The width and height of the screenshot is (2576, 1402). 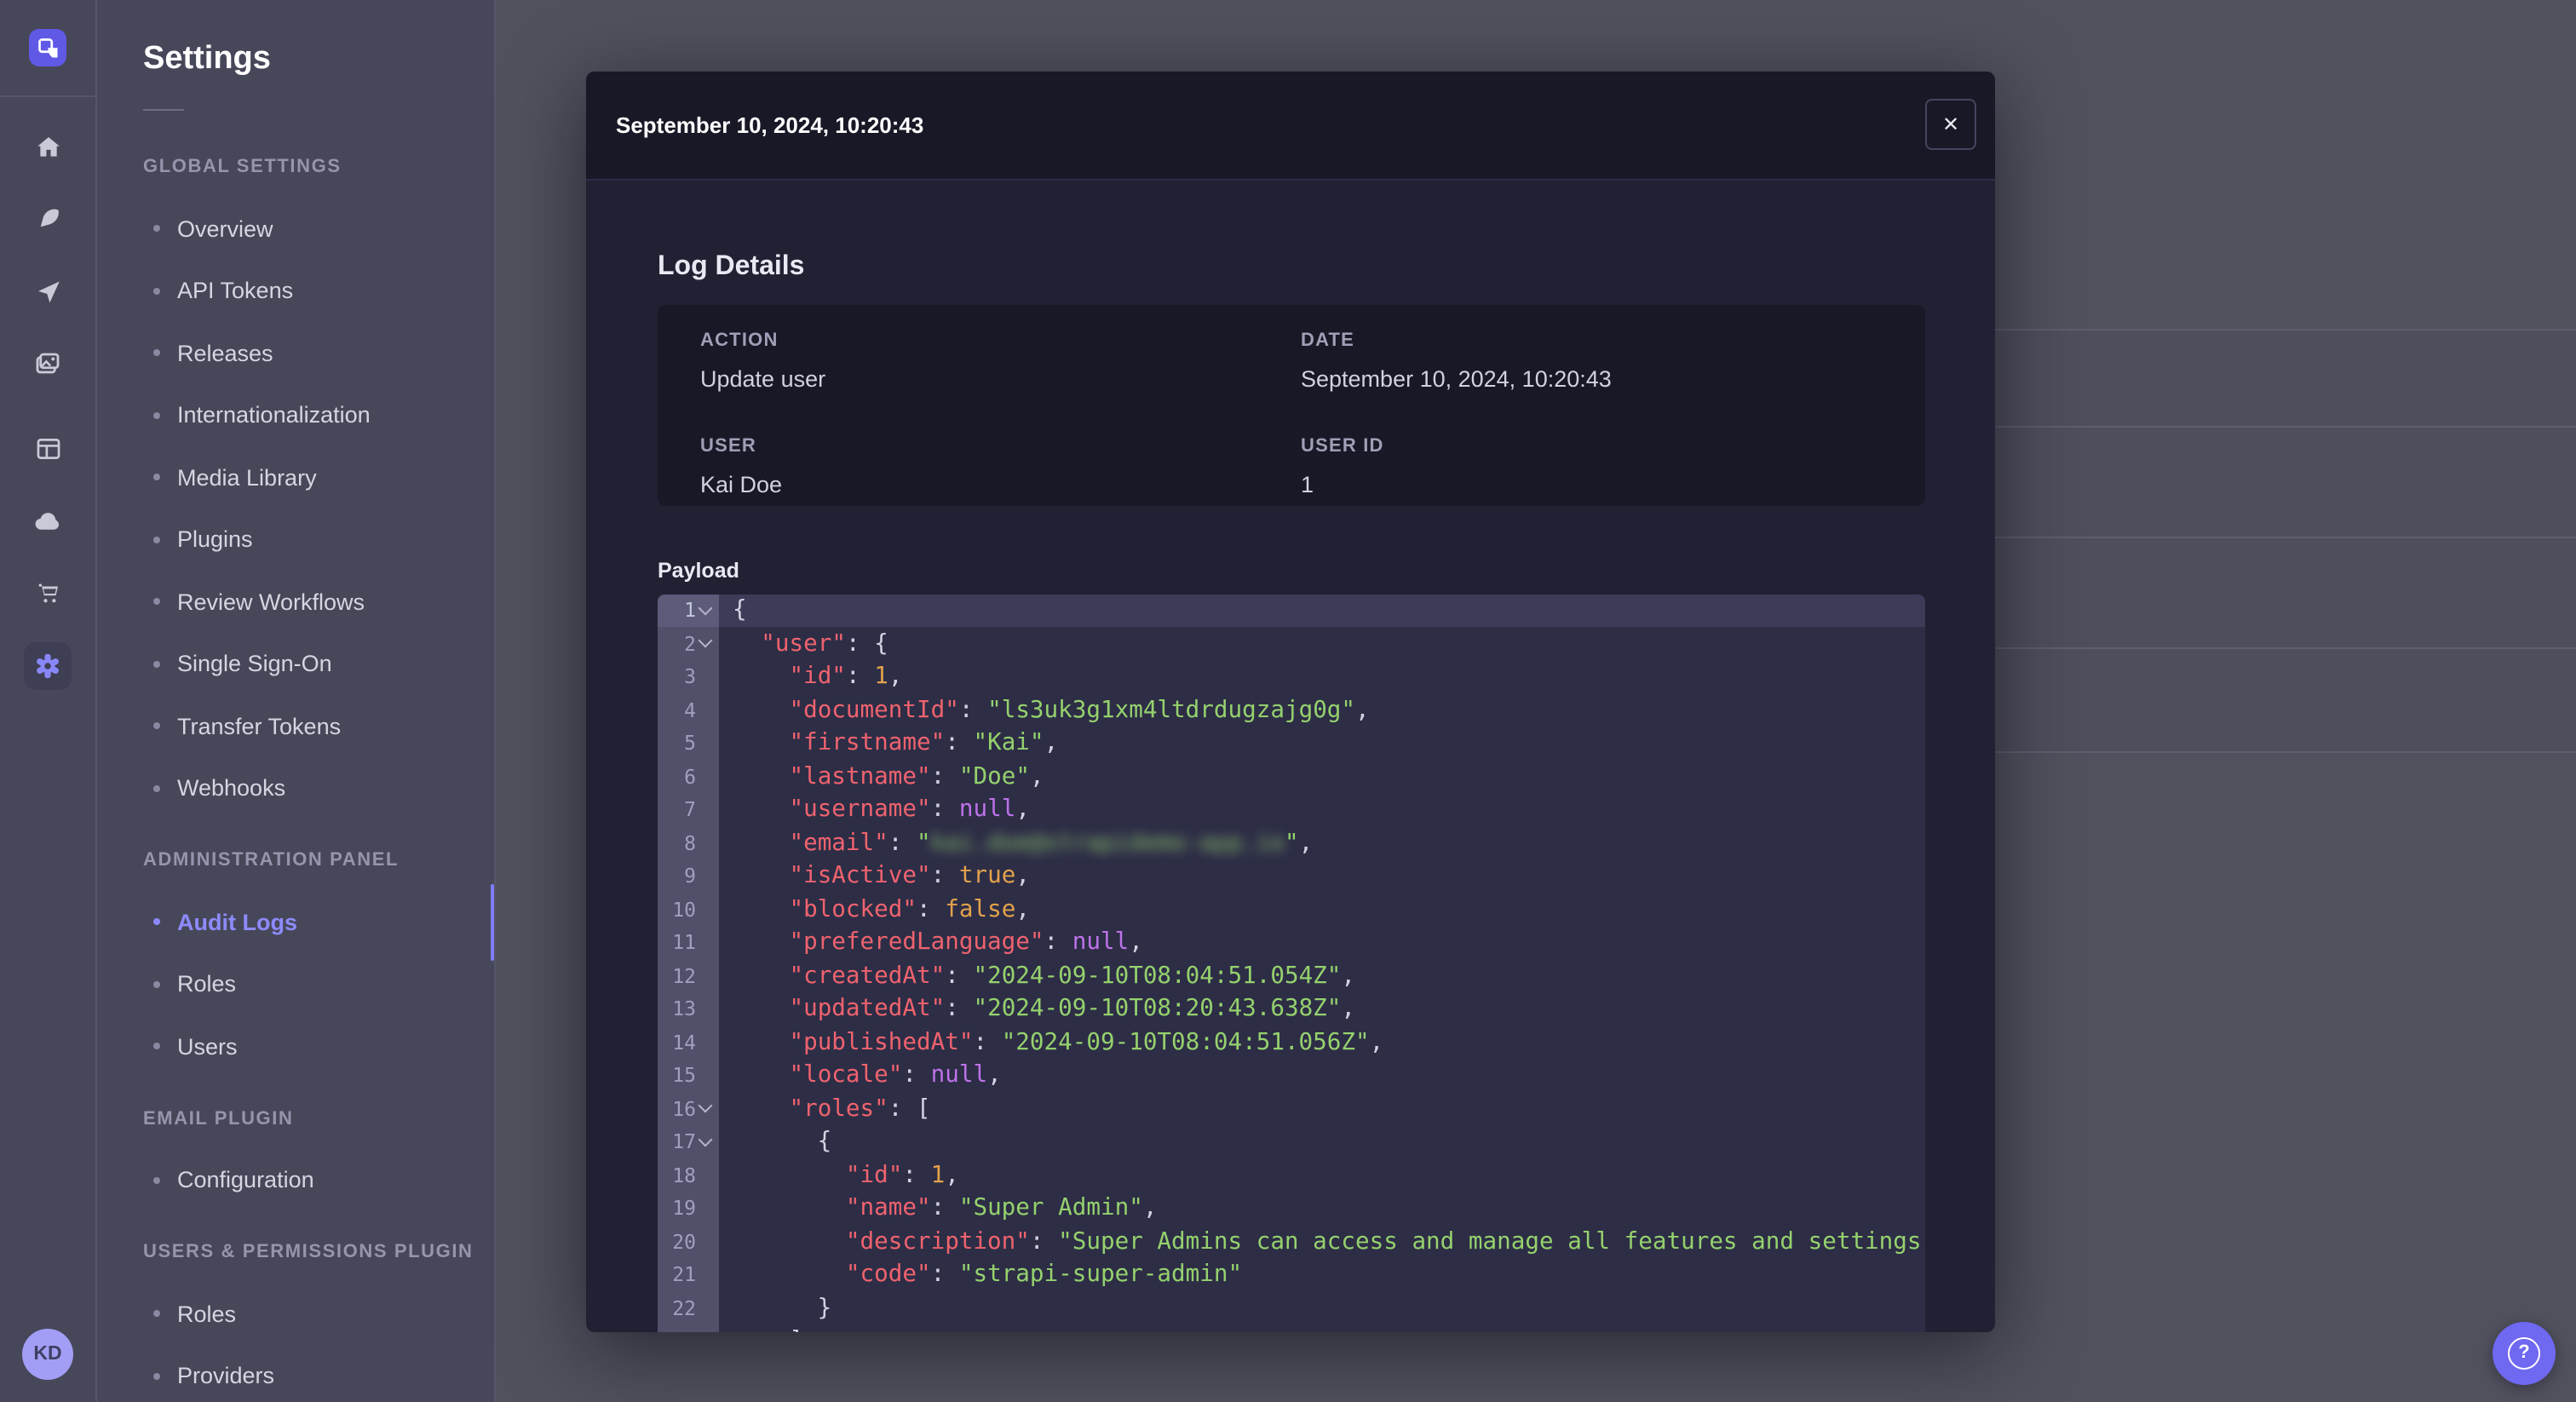 I want to click on user-avatar: KD, so click(x=48, y=1354).